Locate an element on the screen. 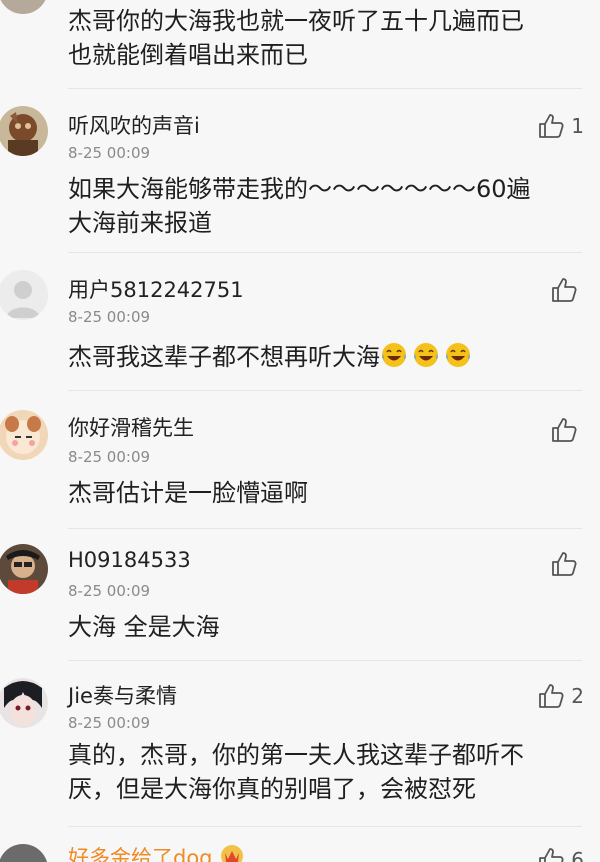  comment-text: 真的，杰哥，你的第一夫人我这辈子都听不 厌，但是大海你真的别唱了，会被怼死 is located at coordinates (296, 772).